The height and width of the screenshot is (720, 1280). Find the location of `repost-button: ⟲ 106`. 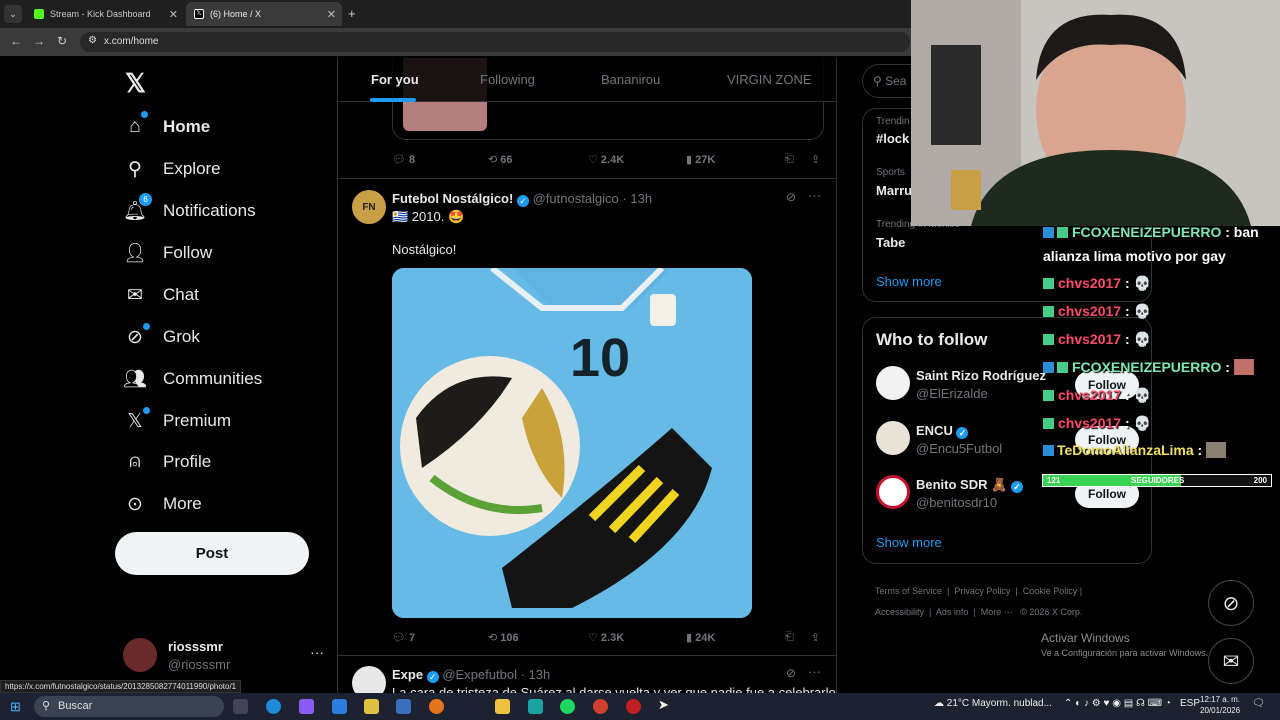

repost-button: ⟲ 106 is located at coordinates (503, 637).